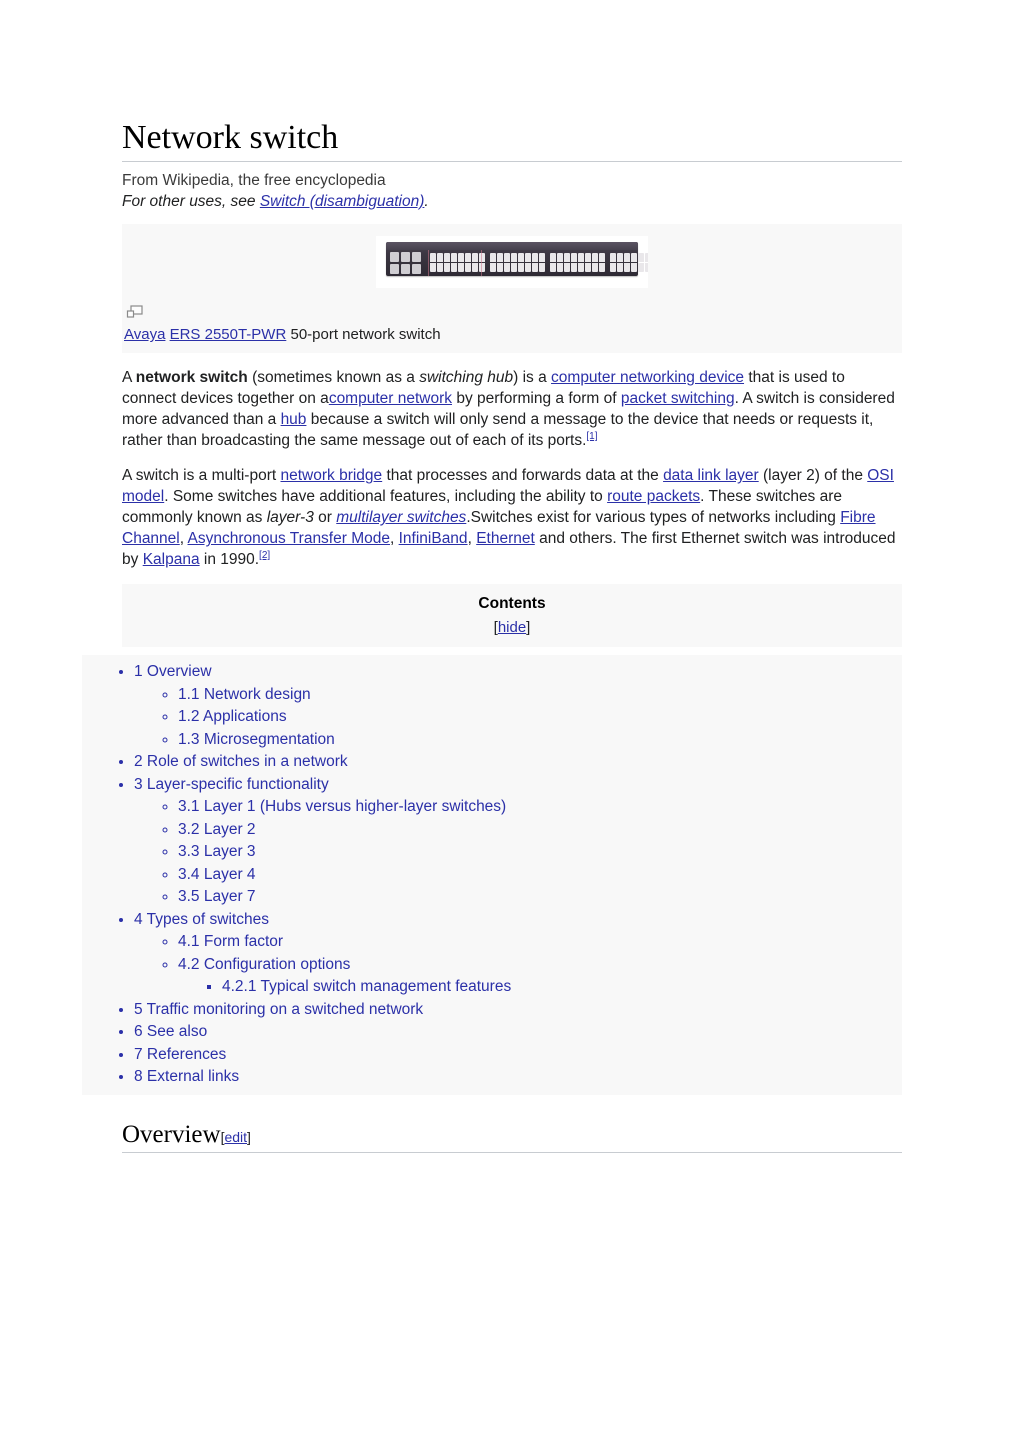 The width and height of the screenshot is (1020, 1442). I want to click on section-edit-link: edit, so click(235, 1137).